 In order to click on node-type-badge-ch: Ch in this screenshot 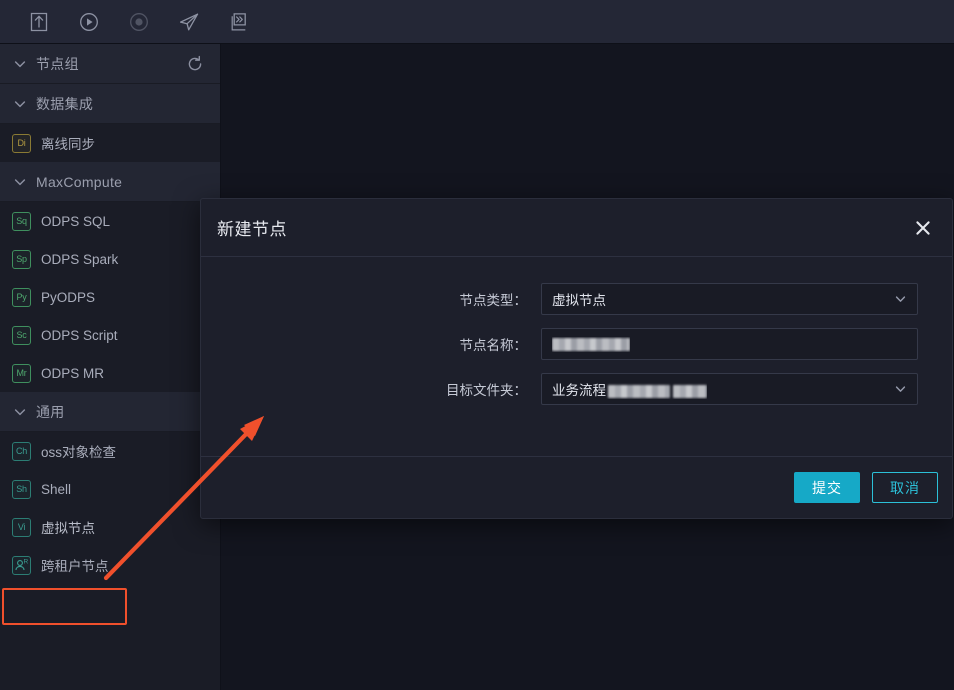, I will do `click(21, 451)`.